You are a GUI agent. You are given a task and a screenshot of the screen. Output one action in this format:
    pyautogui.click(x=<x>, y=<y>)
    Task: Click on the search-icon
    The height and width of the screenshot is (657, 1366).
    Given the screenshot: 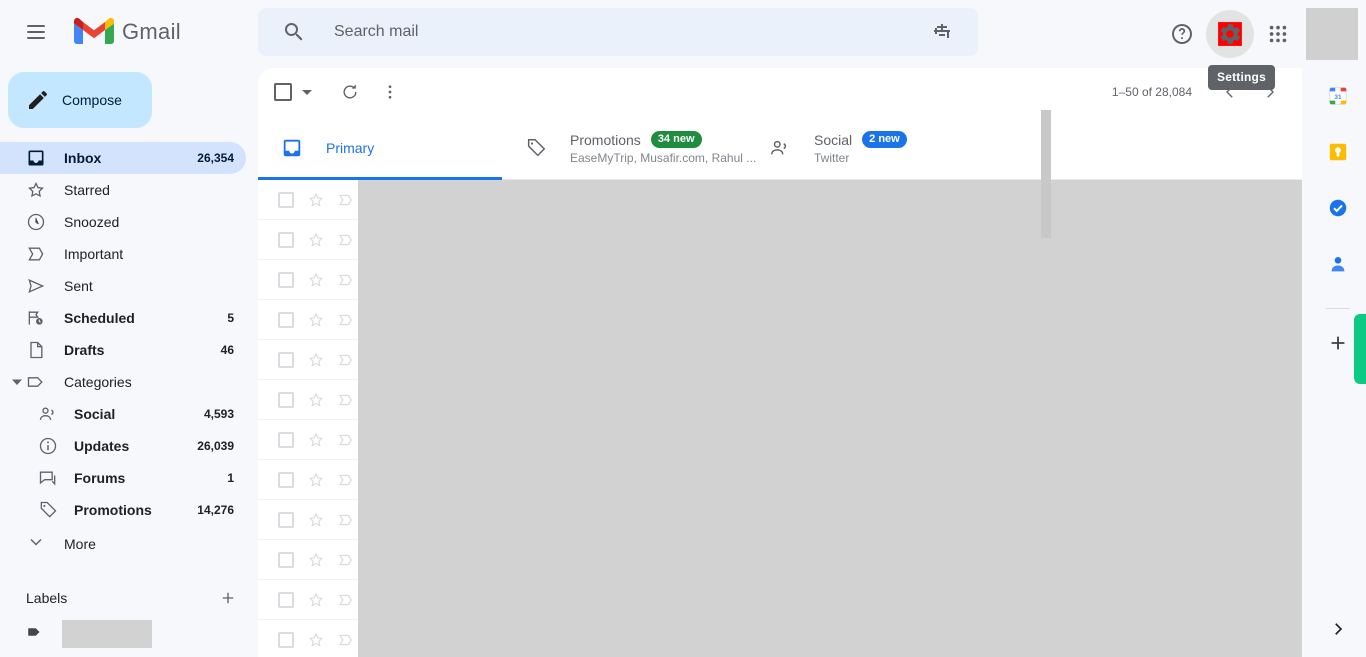 What is the action you would take?
    pyautogui.click(x=294, y=32)
    